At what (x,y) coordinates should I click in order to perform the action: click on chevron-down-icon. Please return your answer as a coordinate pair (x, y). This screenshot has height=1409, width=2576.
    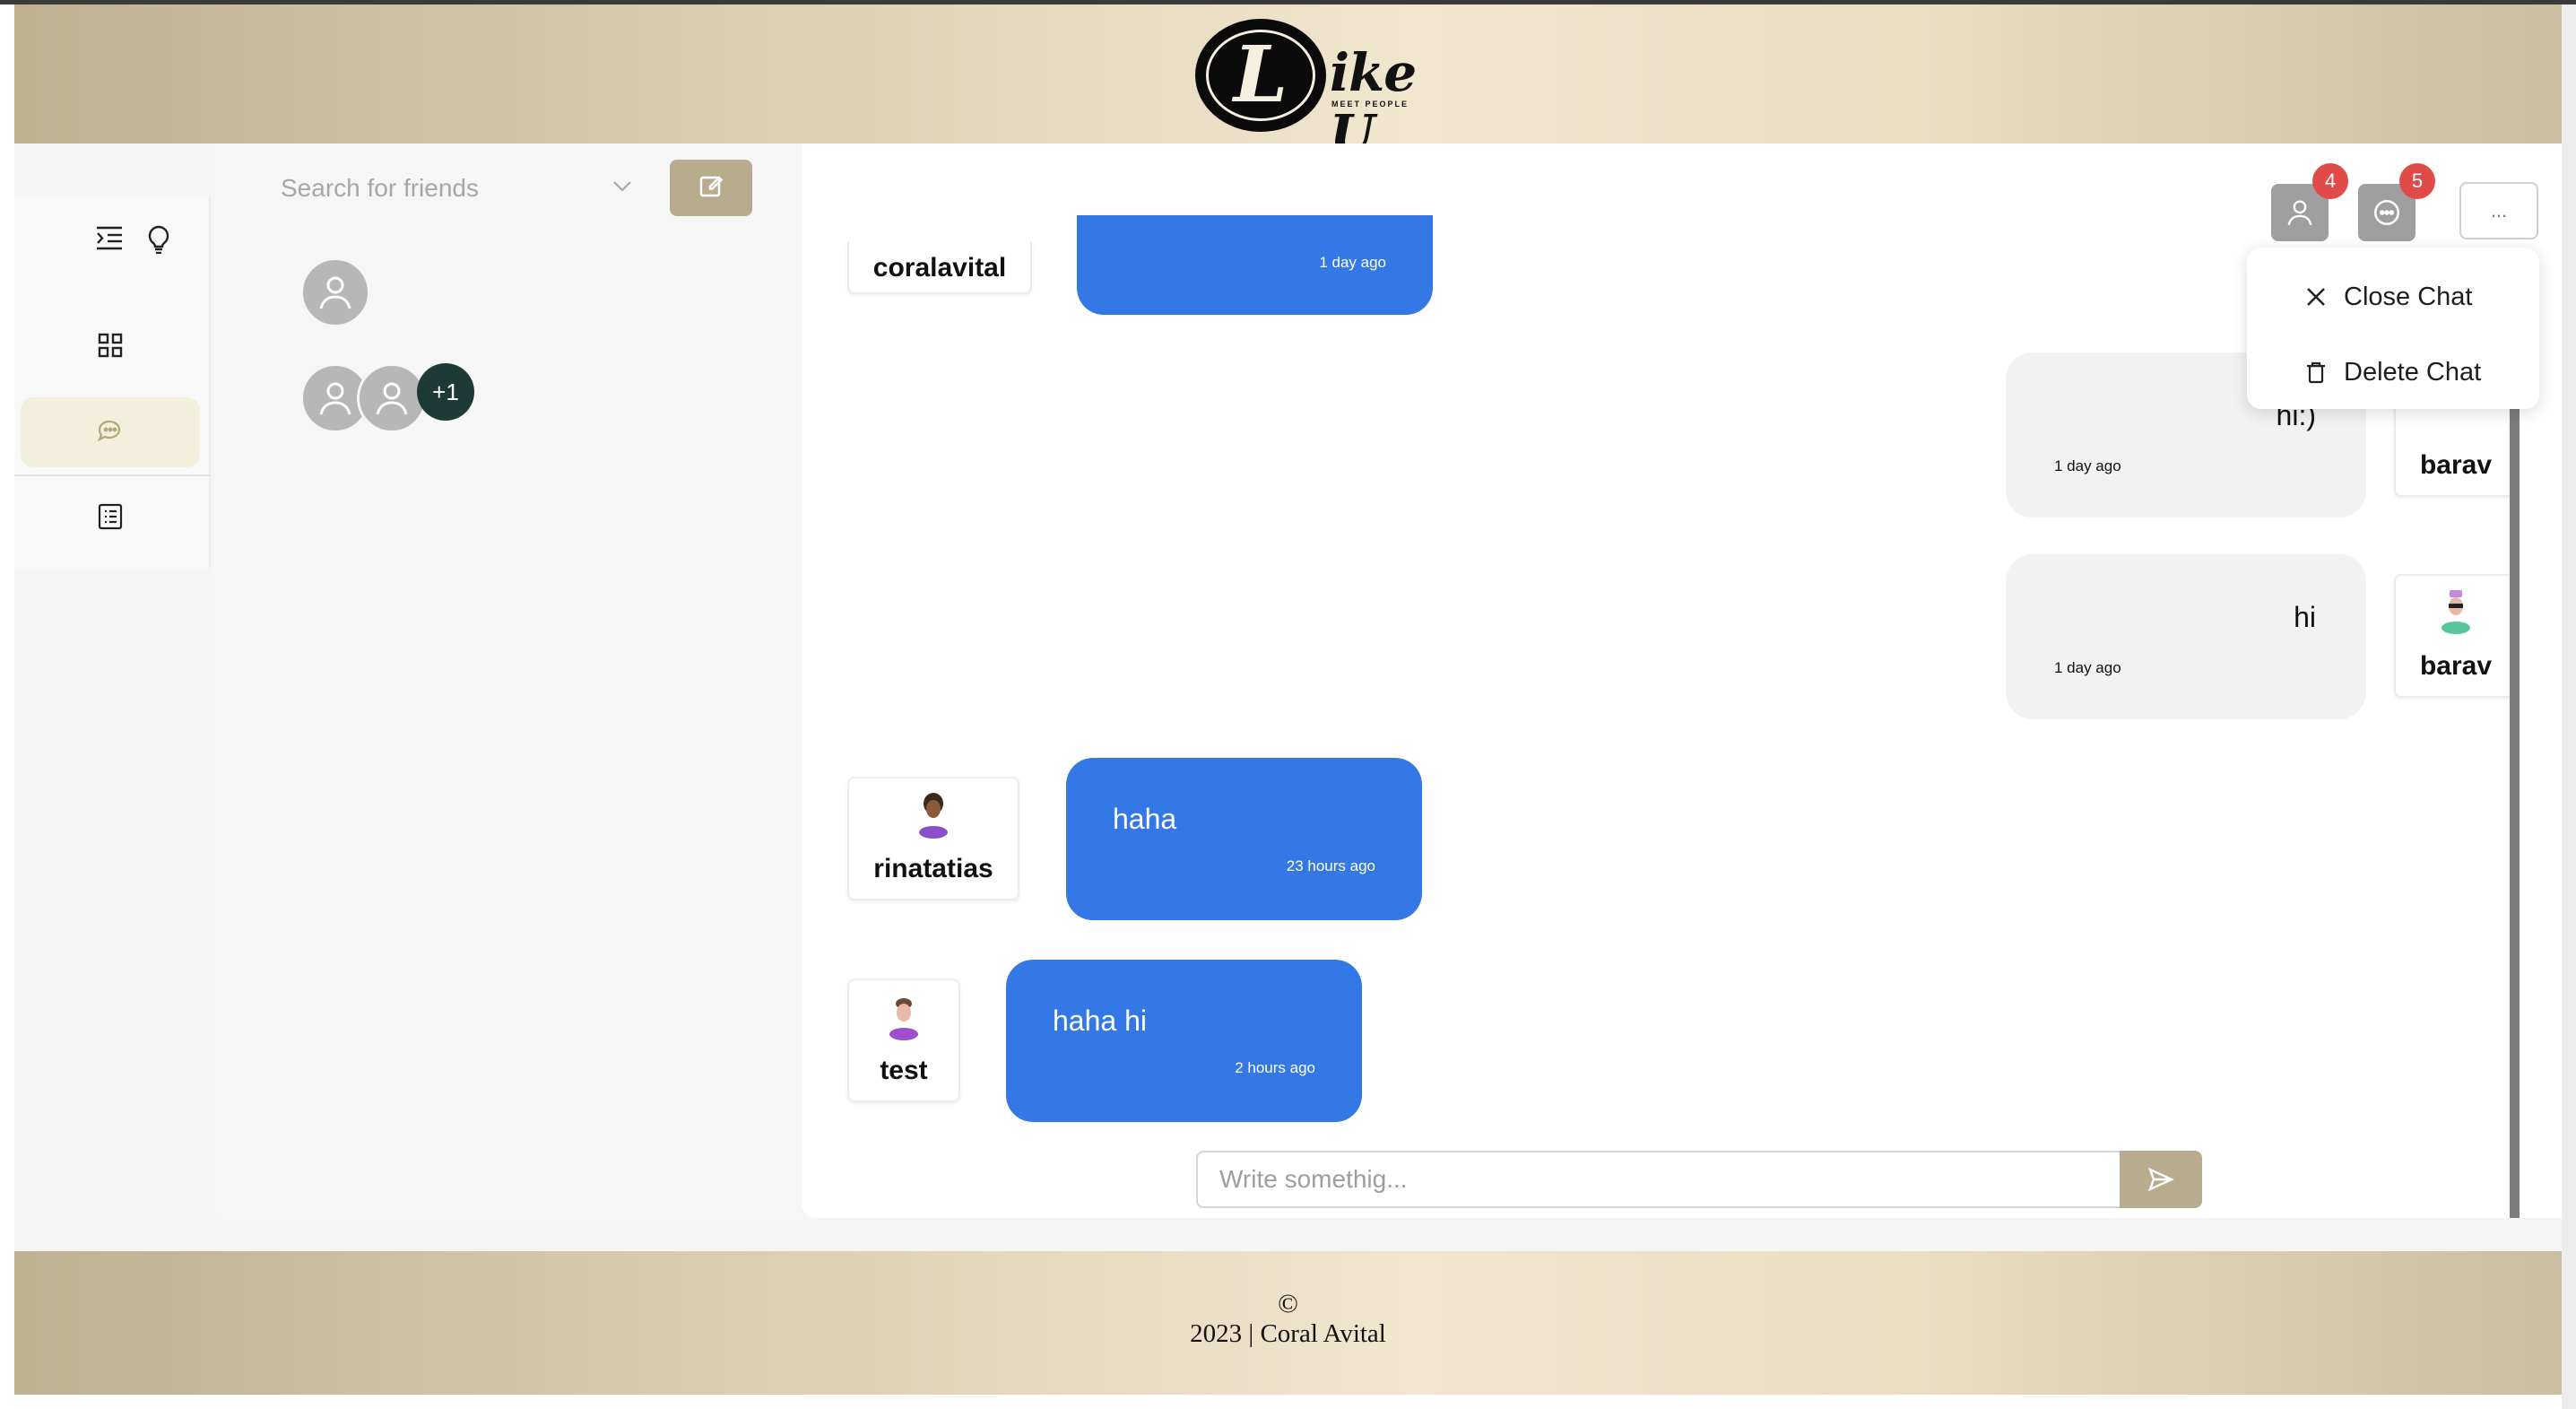
    Looking at the image, I should click on (622, 188).